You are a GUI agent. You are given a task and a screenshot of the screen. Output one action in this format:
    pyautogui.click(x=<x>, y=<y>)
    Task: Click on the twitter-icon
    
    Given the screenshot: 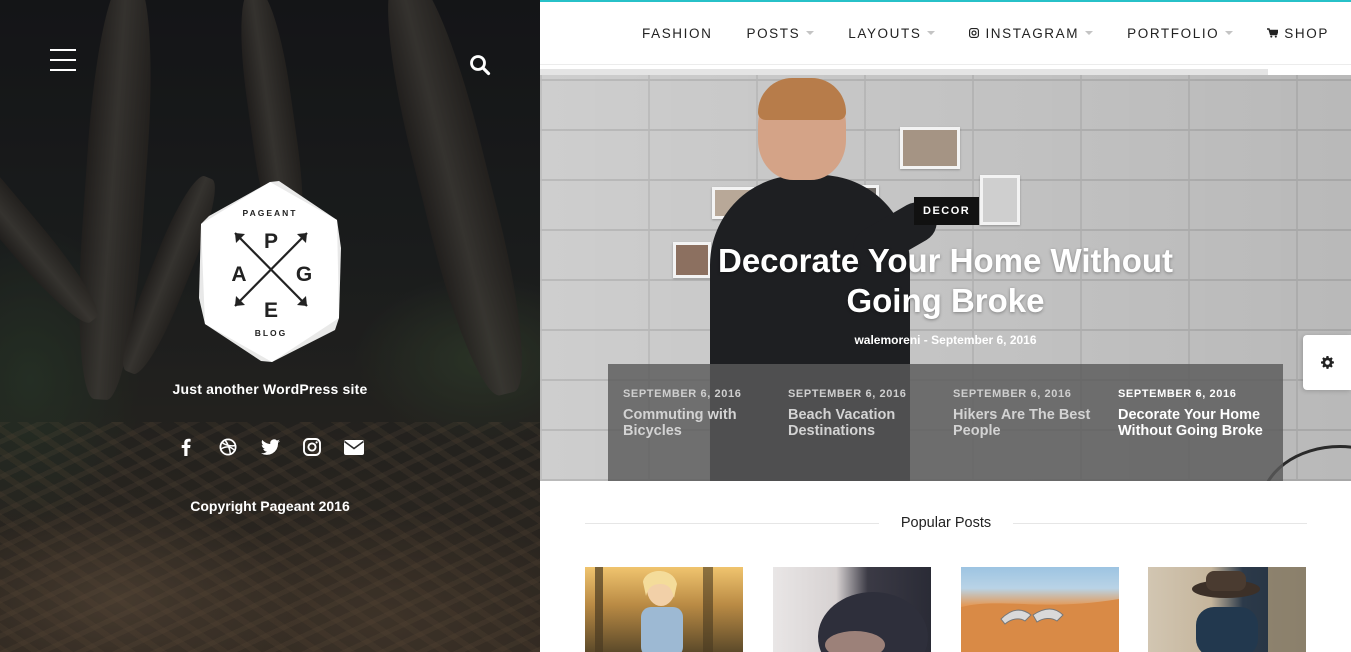 What is the action you would take?
    pyautogui.click(x=270, y=447)
    